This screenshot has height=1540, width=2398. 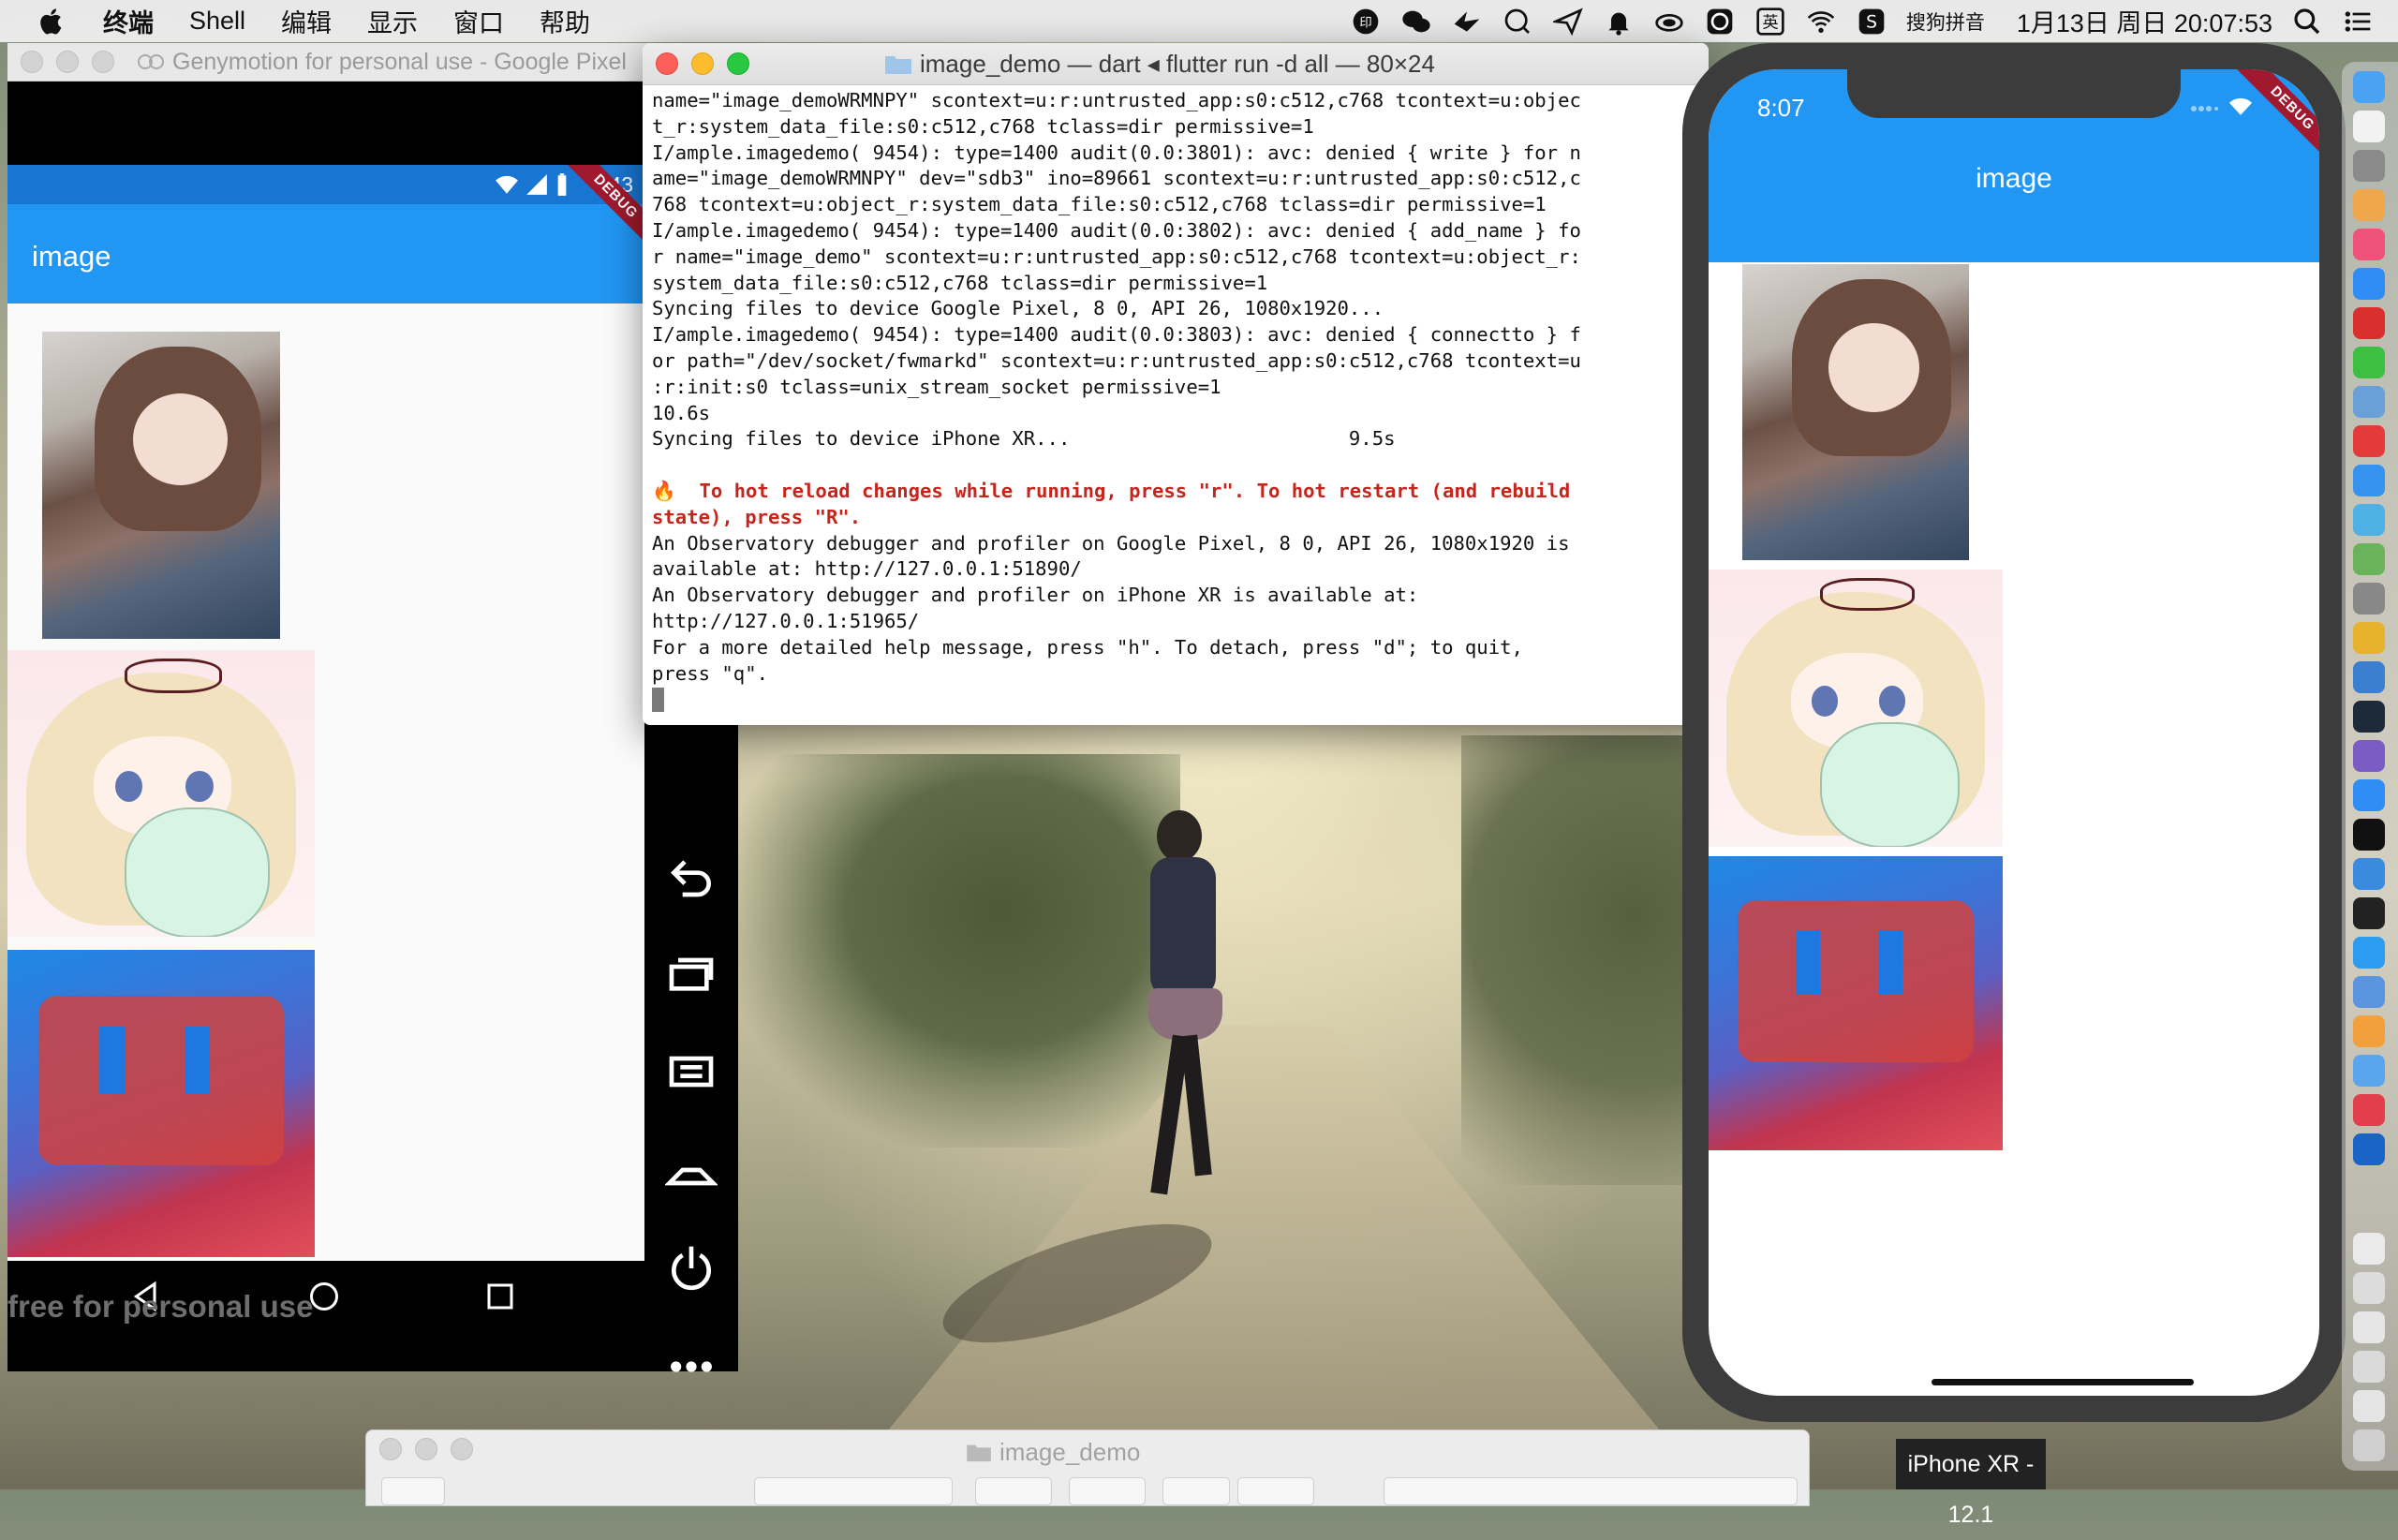 I want to click on app-bar-title: image, so click(x=71, y=256).